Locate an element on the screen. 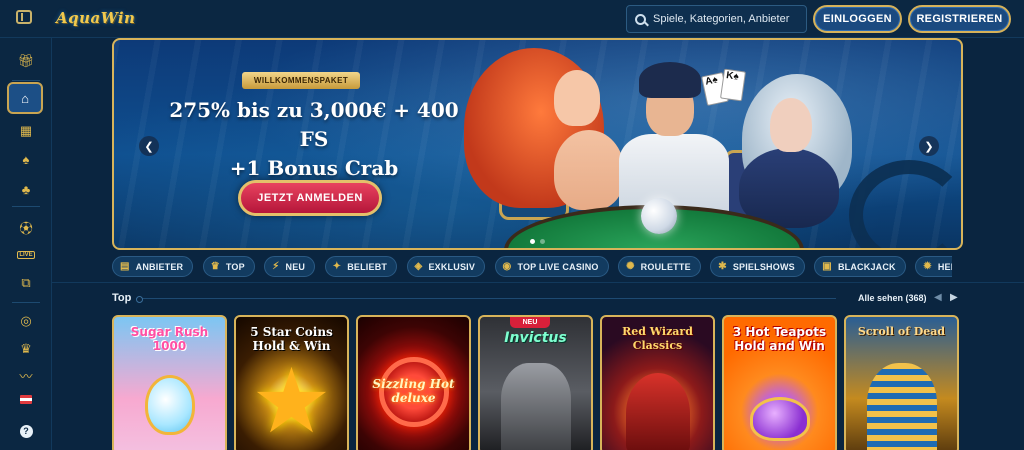 This screenshot has width=1024, height=450. game-title: 3 Hot Teapots Hold and Win is located at coordinates (779, 339).